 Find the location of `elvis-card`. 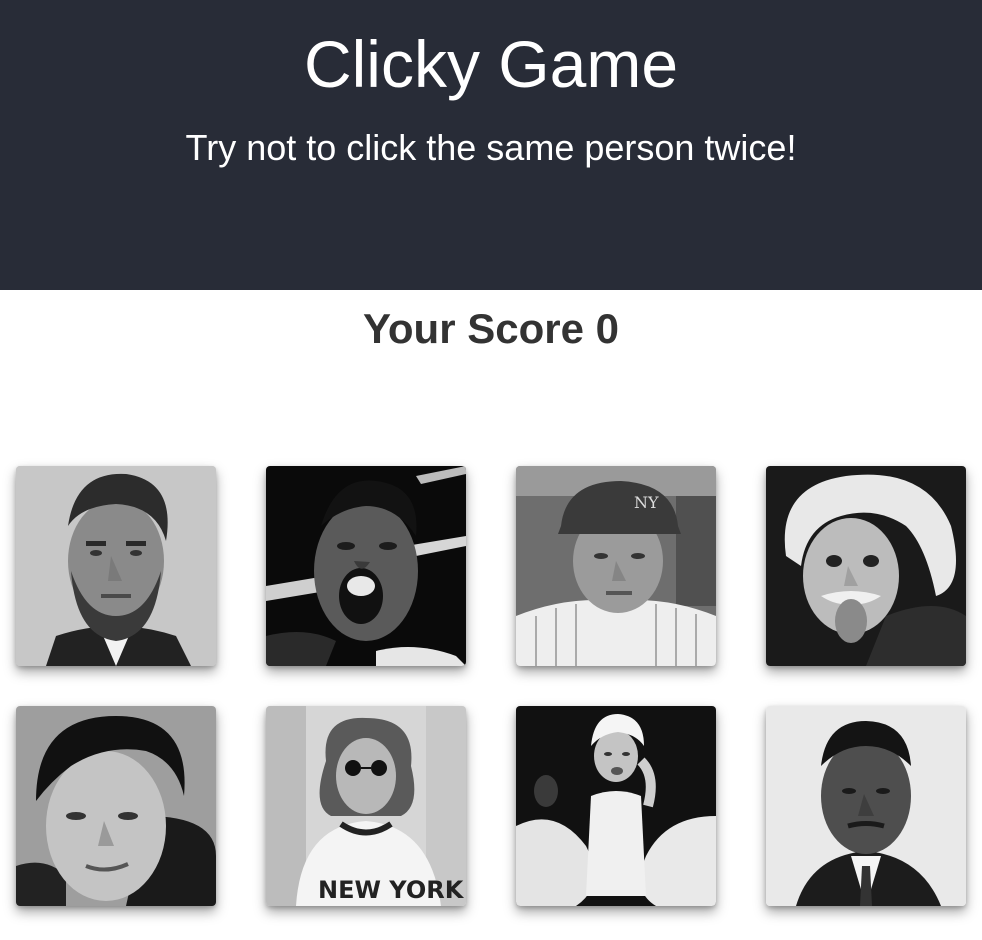

elvis-card is located at coordinates (116, 806).